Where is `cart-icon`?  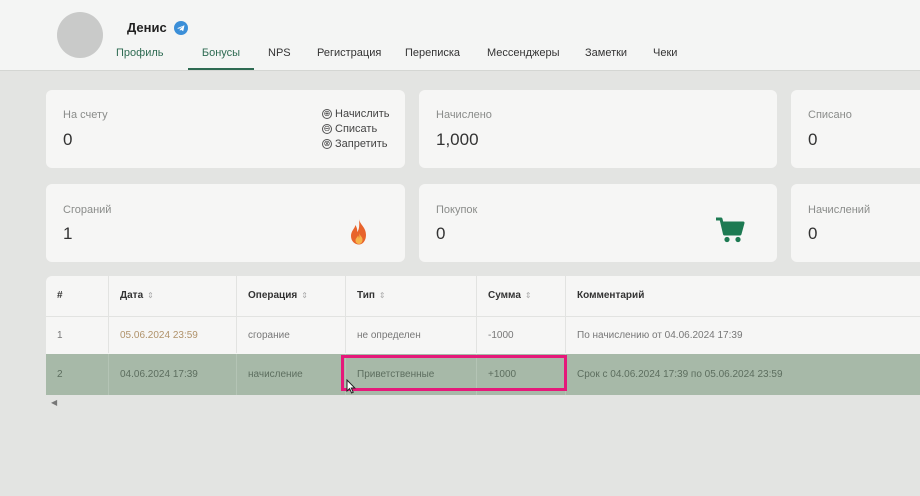
cart-icon is located at coordinates (730, 232).